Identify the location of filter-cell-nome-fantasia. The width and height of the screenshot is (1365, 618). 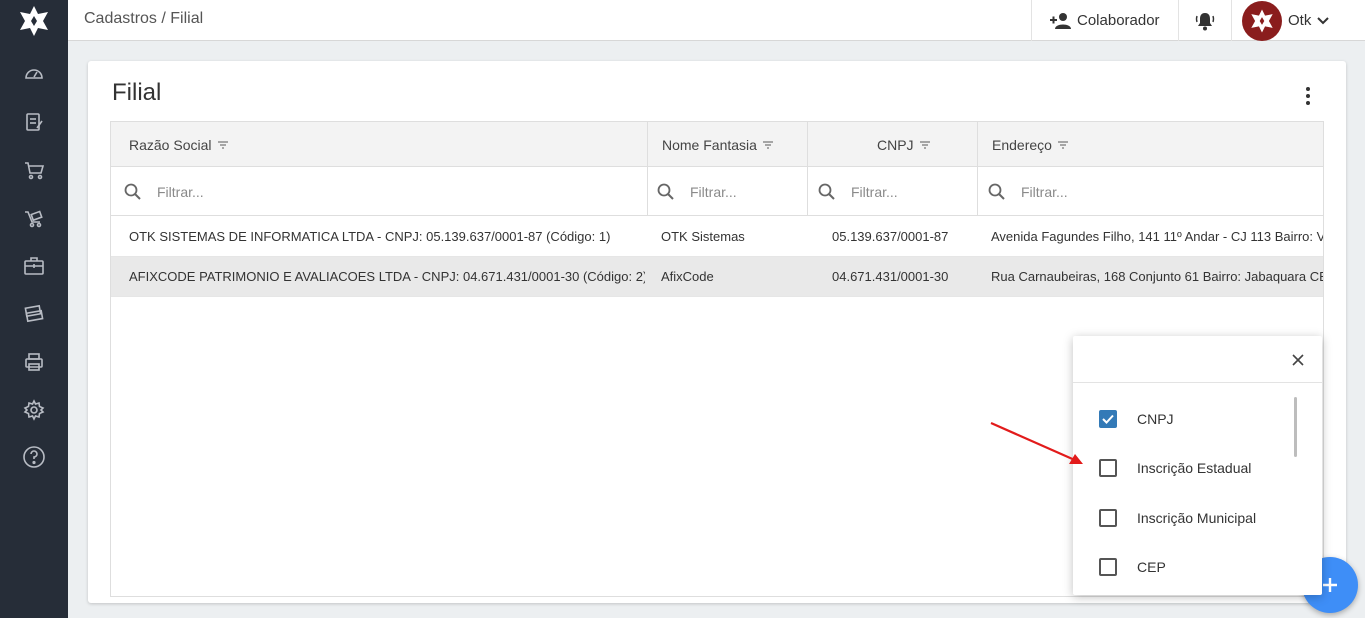
(723, 191).